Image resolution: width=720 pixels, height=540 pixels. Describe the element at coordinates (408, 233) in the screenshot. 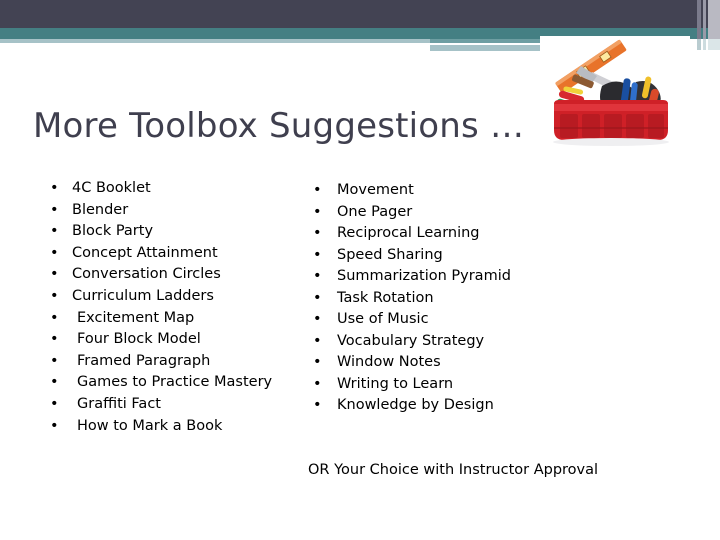

I see `list-item-label: Reciprocal Learning` at that location.